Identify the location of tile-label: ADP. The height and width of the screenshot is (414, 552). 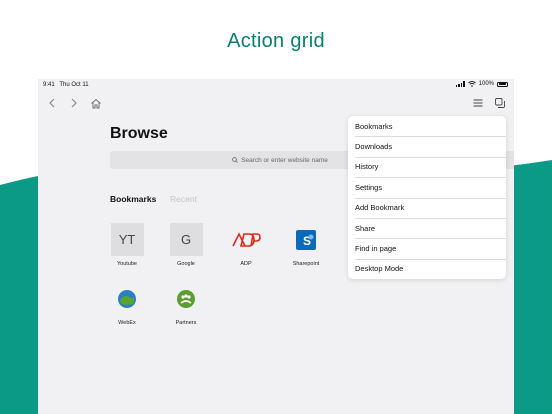
(246, 264).